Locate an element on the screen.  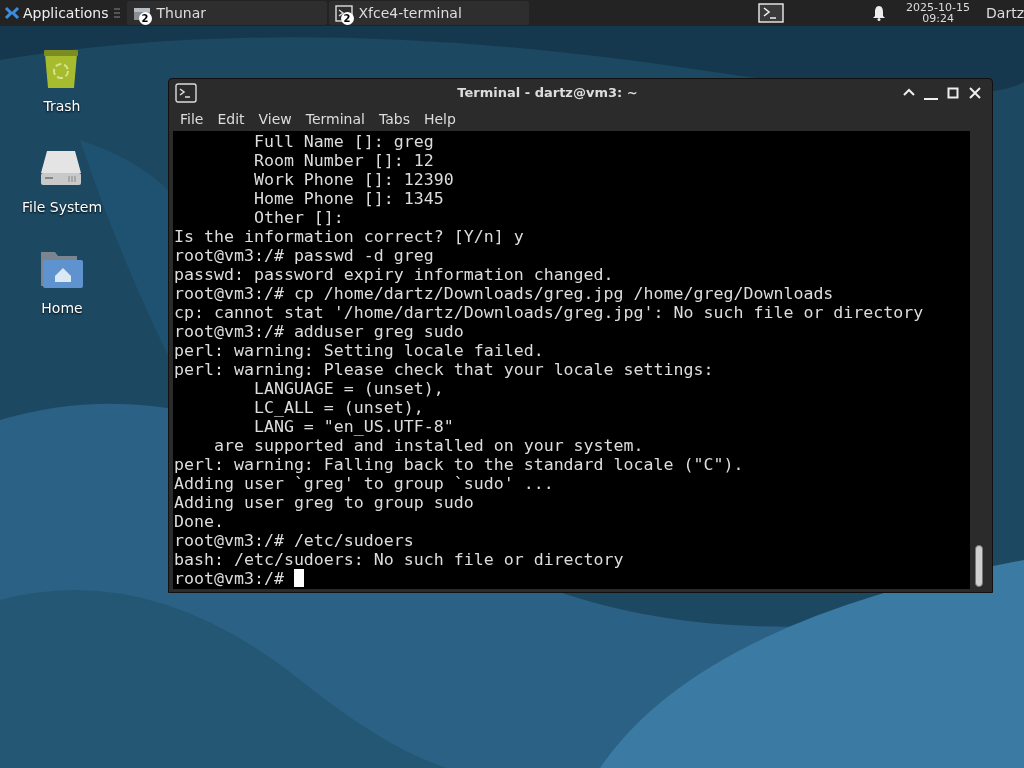
bell-icon is located at coordinates (879, 13).